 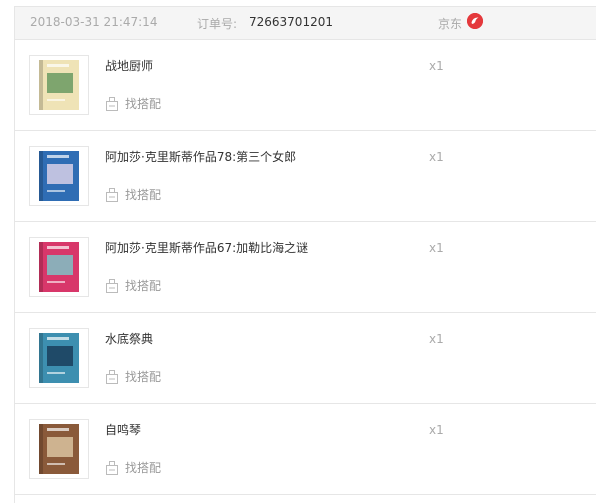 I want to click on order-date: 2018-03-31 21:47:14, so click(x=94, y=22).